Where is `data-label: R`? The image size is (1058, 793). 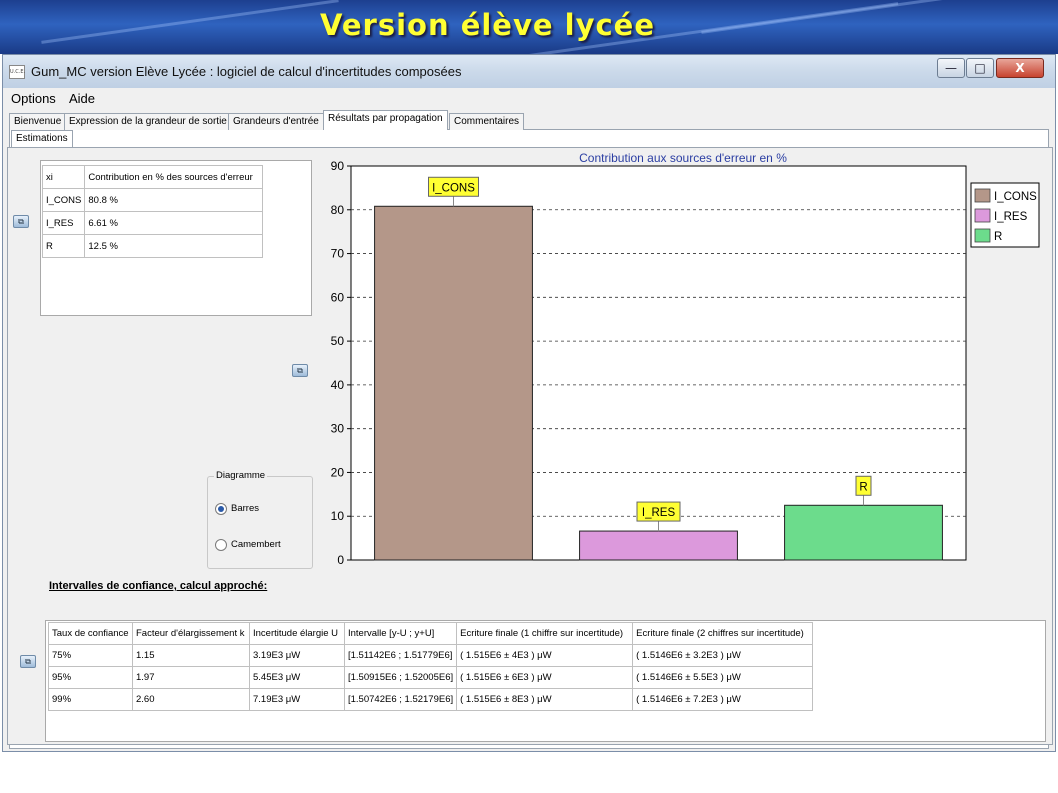 data-label: R is located at coordinates (863, 487).